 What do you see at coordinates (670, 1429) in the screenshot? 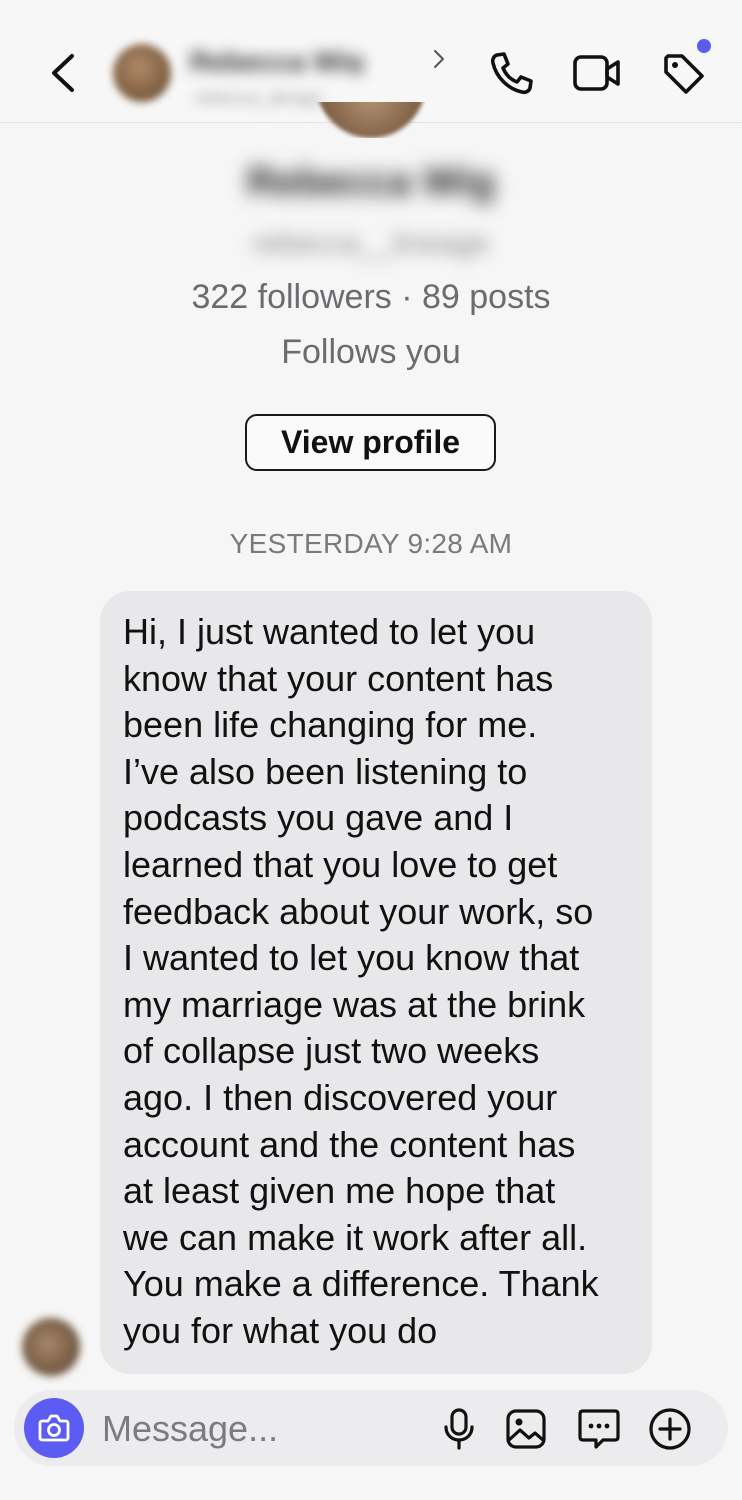
I see `plus-circle-icon` at bounding box center [670, 1429].